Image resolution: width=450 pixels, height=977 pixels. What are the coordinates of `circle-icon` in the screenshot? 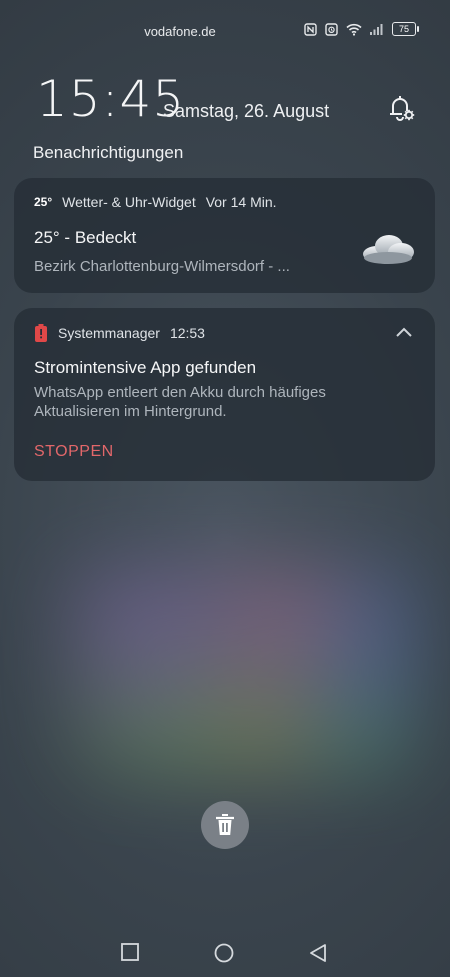 It's located at (224, 953).